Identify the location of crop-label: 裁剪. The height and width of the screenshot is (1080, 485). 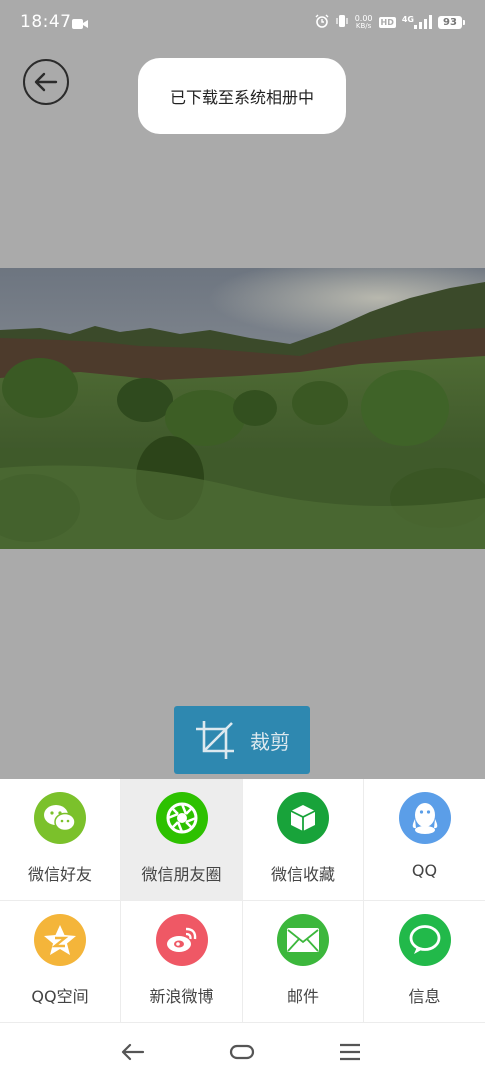
(270, 741).